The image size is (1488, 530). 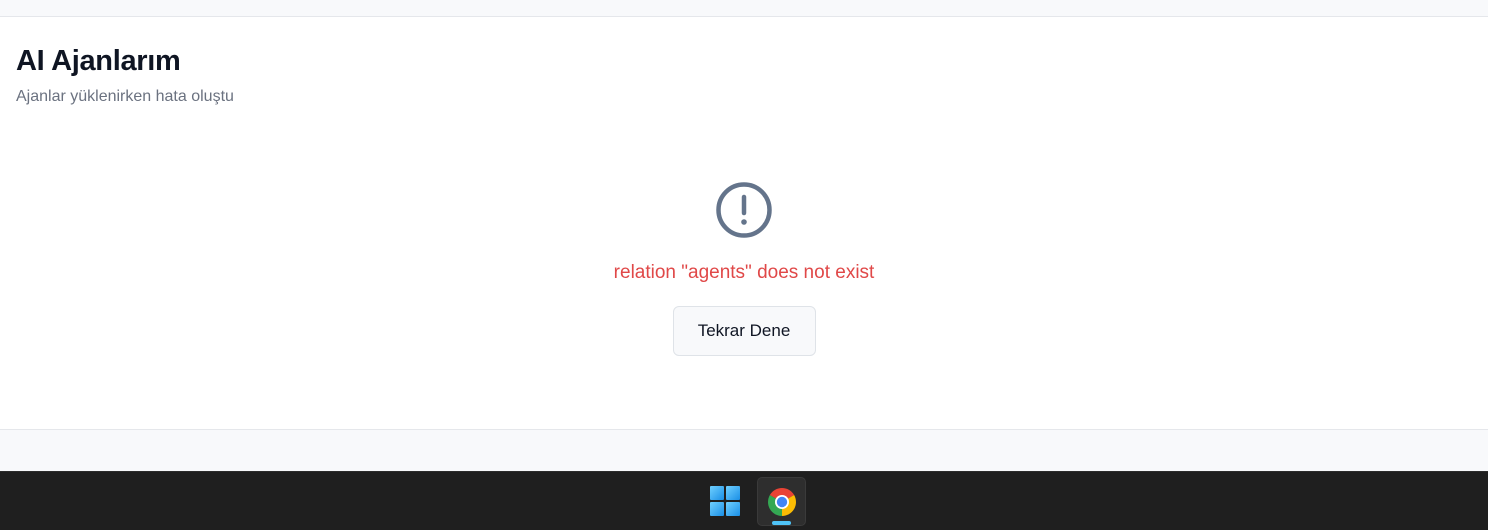 What do you see at coordinates (744, 331) in the screenshot?
I see `retry-button: Tekrar Dene` at bounding box center [744, 331].